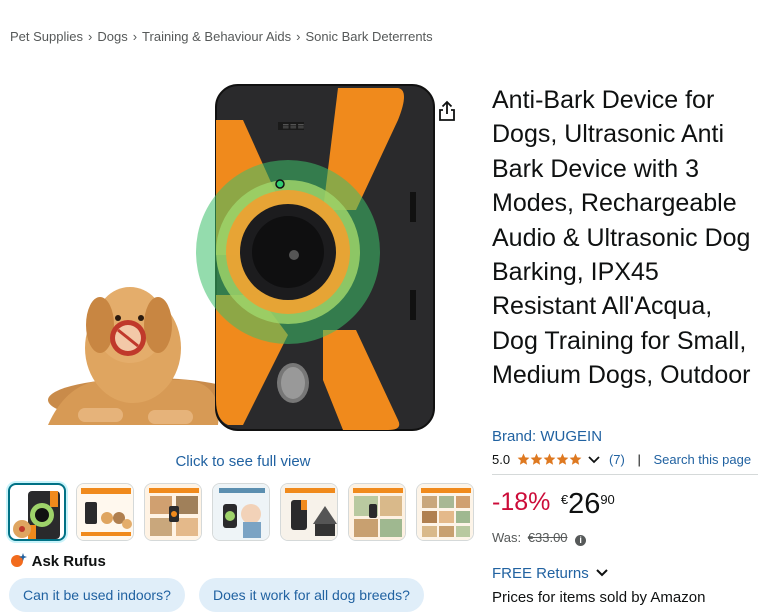 This screenshot has height=612, width=771. Describe the element at coordinates (581, 540) in the screenshot. I see `info-icon: i` at that location.